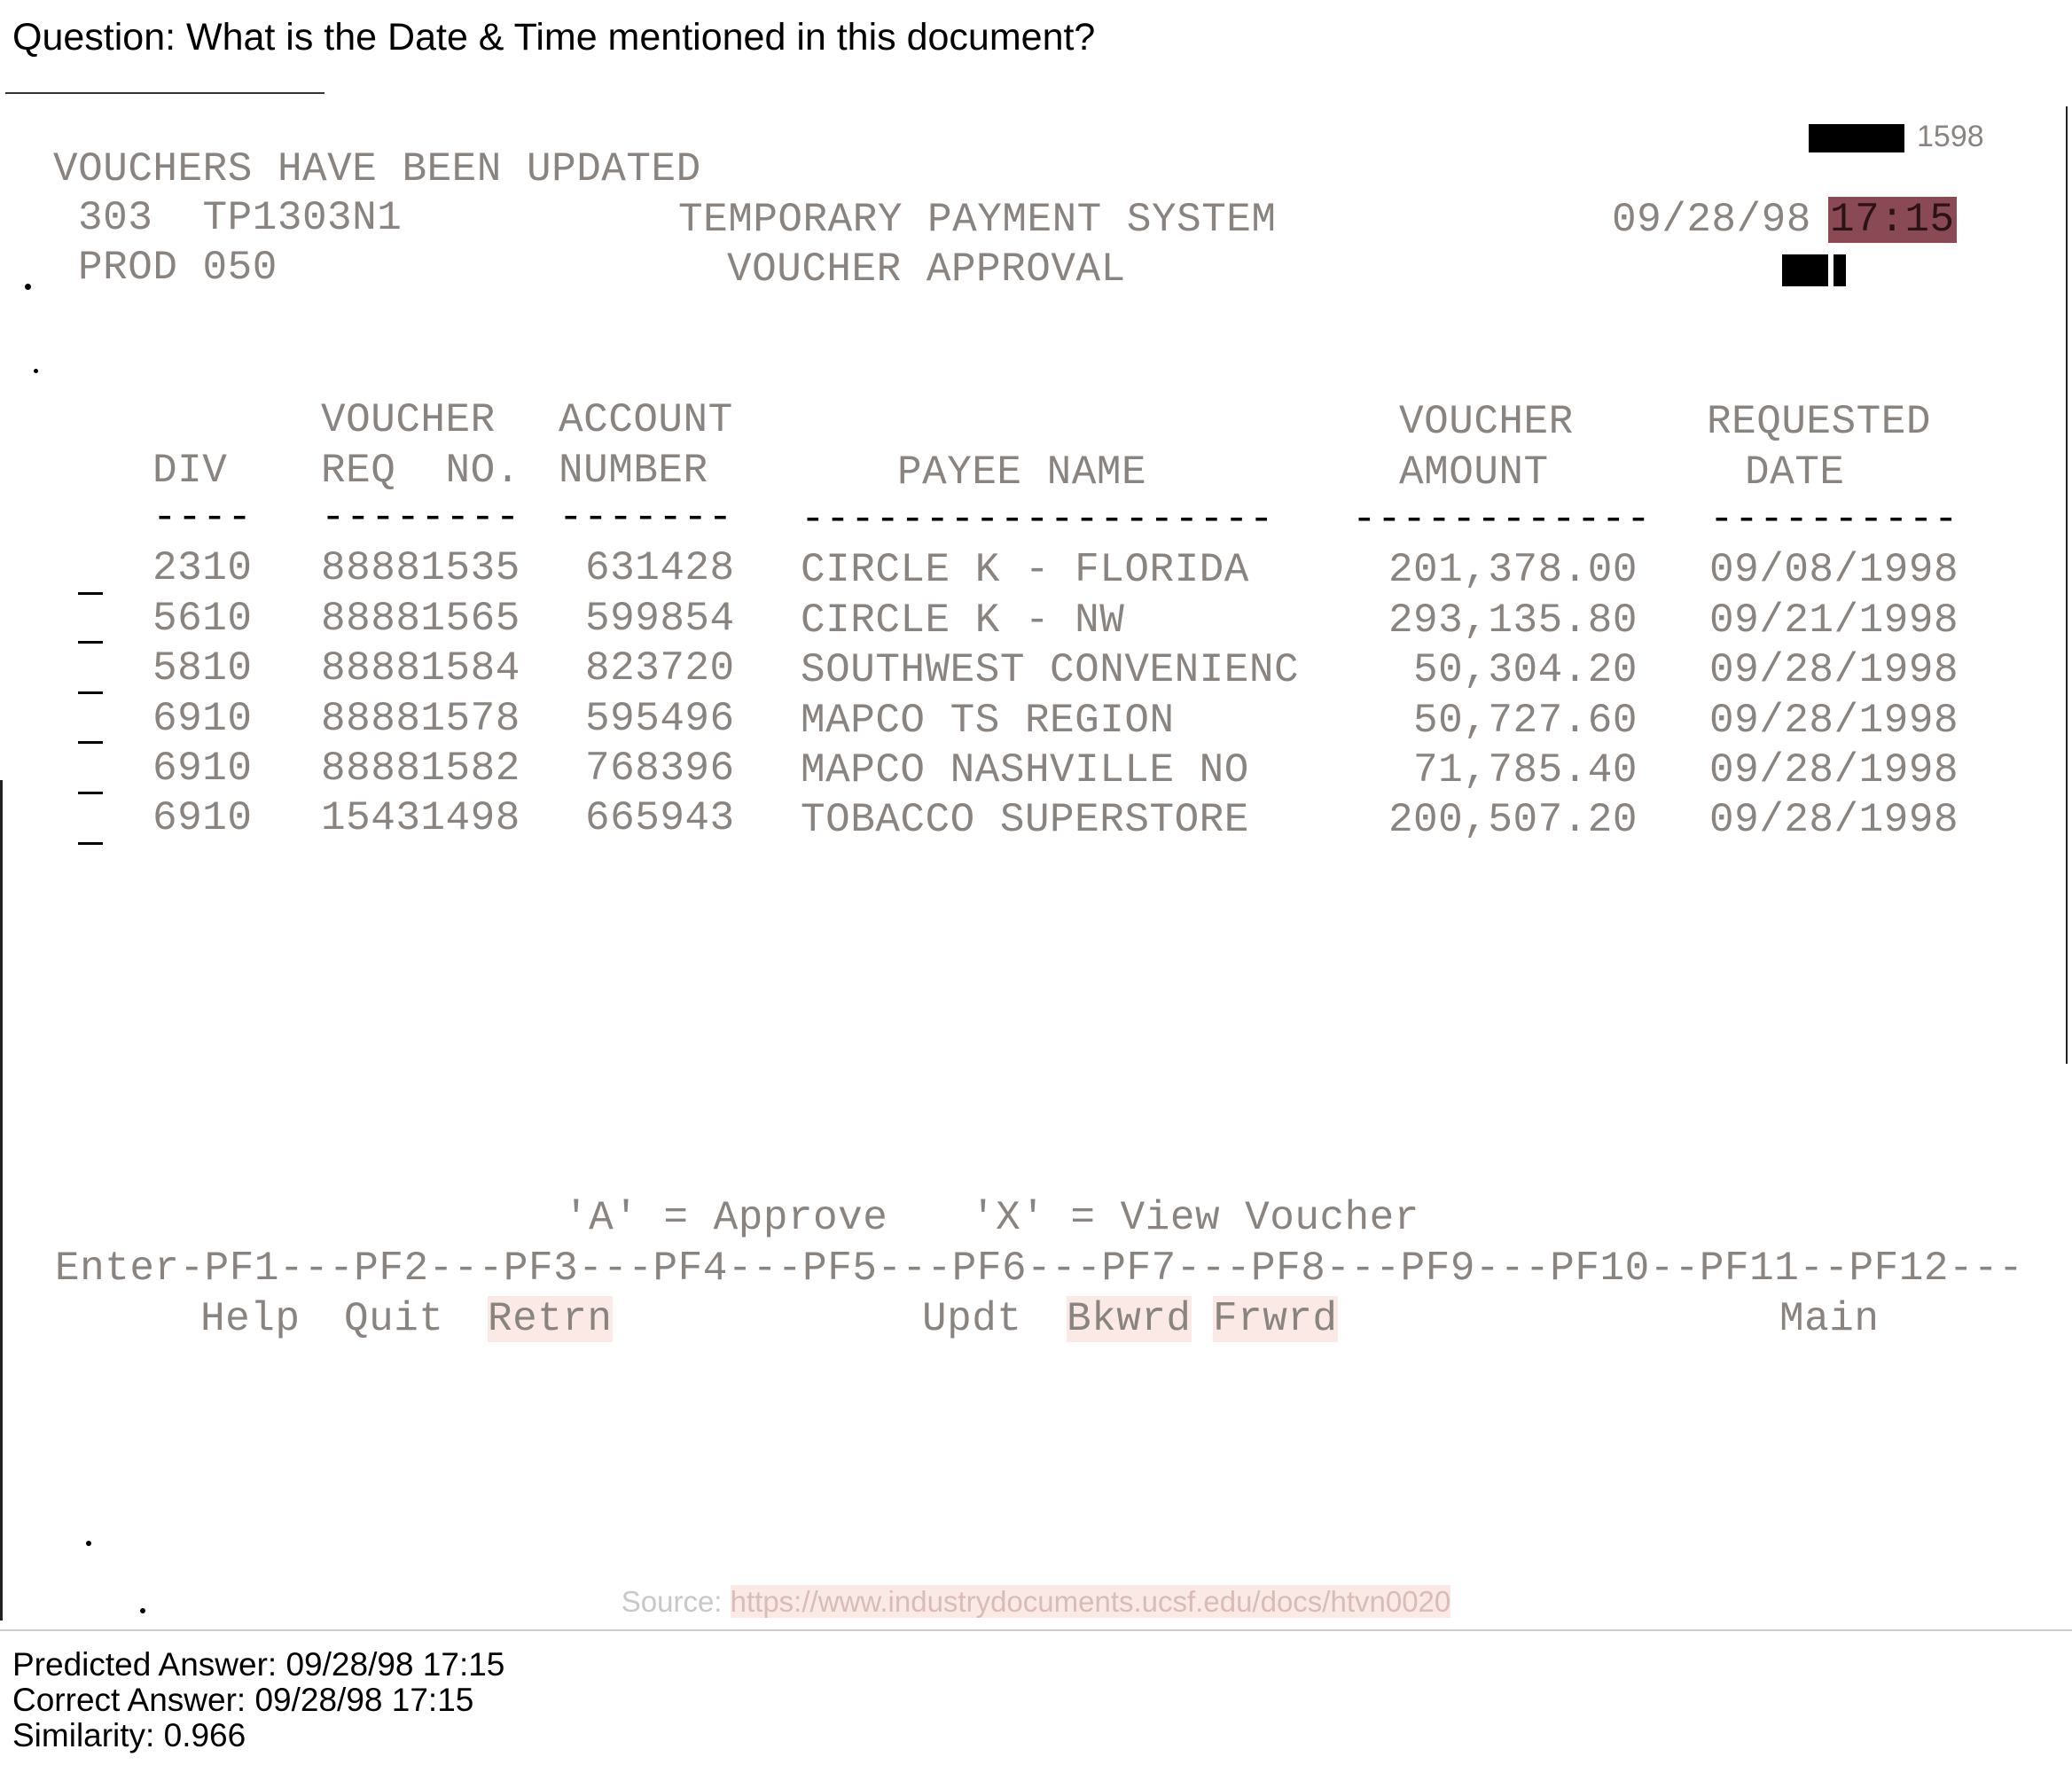 The image size is (2072, 1765). Describe the element at coordinates (1129, 1319) in the screenshot. I see `pf7-backward-button: Bkwrd` at that location.